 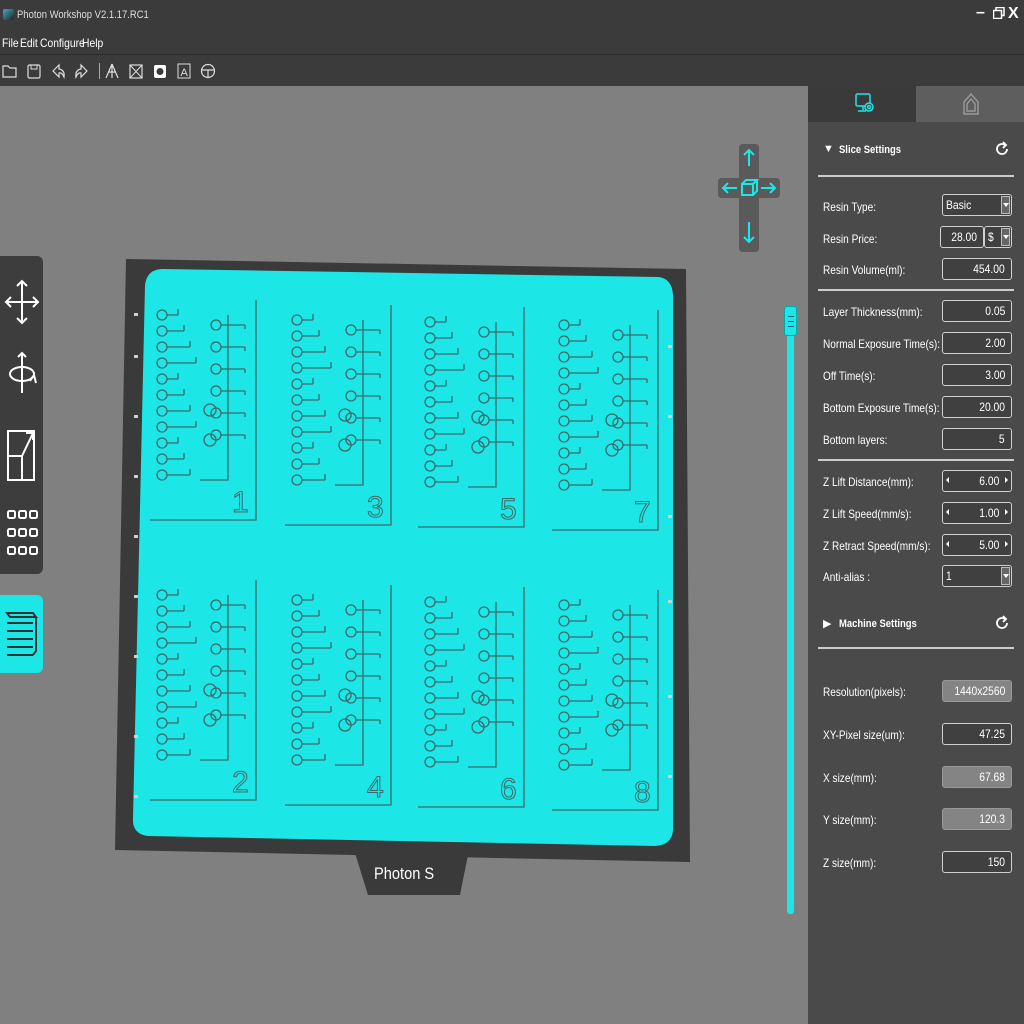 I want to click on x-size-field: 67.68, so click(x=977, y=777).